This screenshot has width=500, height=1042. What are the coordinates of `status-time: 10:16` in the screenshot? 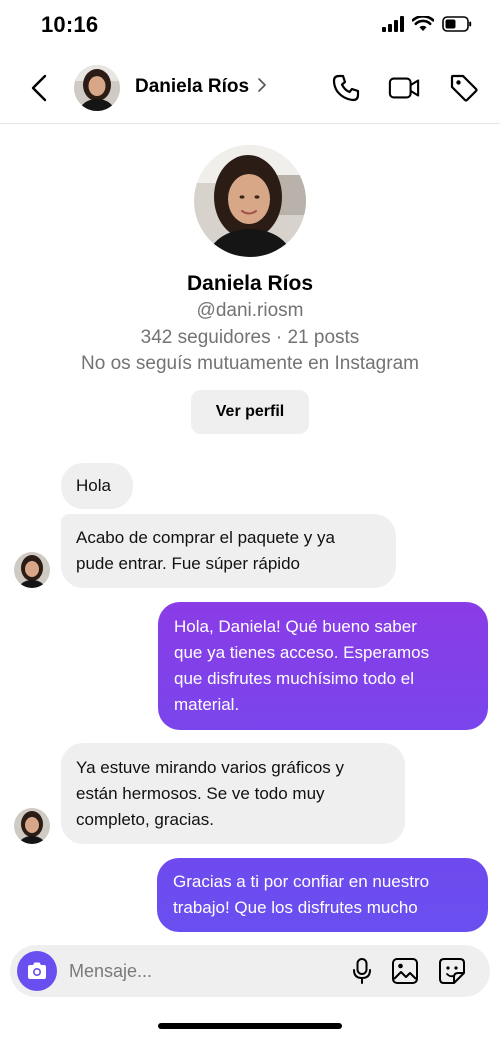 It's located at (70, 24).